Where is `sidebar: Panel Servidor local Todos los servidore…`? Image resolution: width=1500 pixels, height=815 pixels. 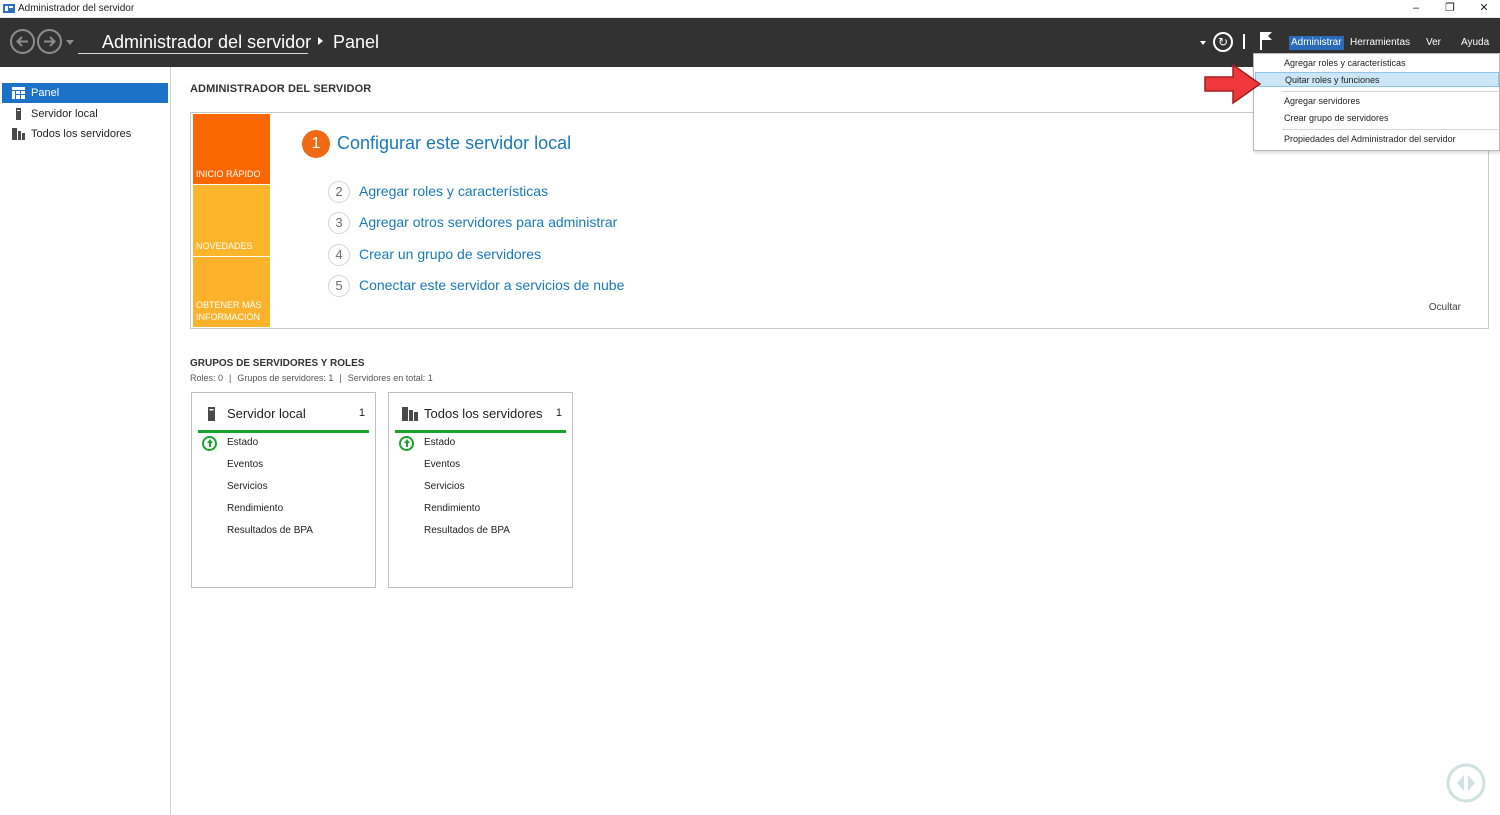 sidebar: Panel Servidor local Todos los servidore… is located at coordinates (85, 441).